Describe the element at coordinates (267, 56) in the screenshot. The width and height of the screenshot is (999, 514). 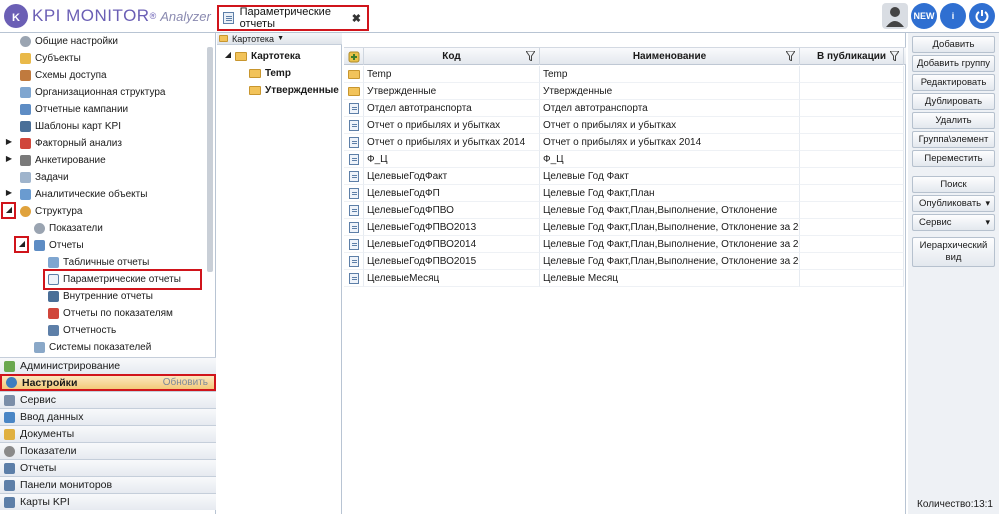
I see `catalog-root: Картотека` at that location.